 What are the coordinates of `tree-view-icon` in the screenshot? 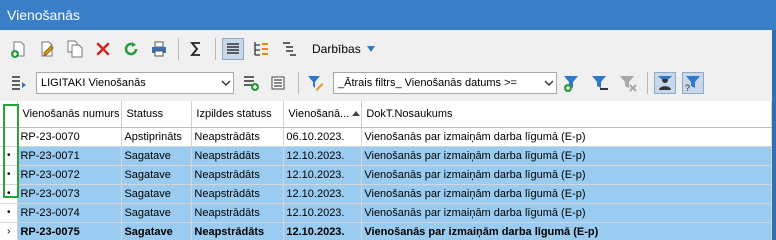 It's located at (261, 49).